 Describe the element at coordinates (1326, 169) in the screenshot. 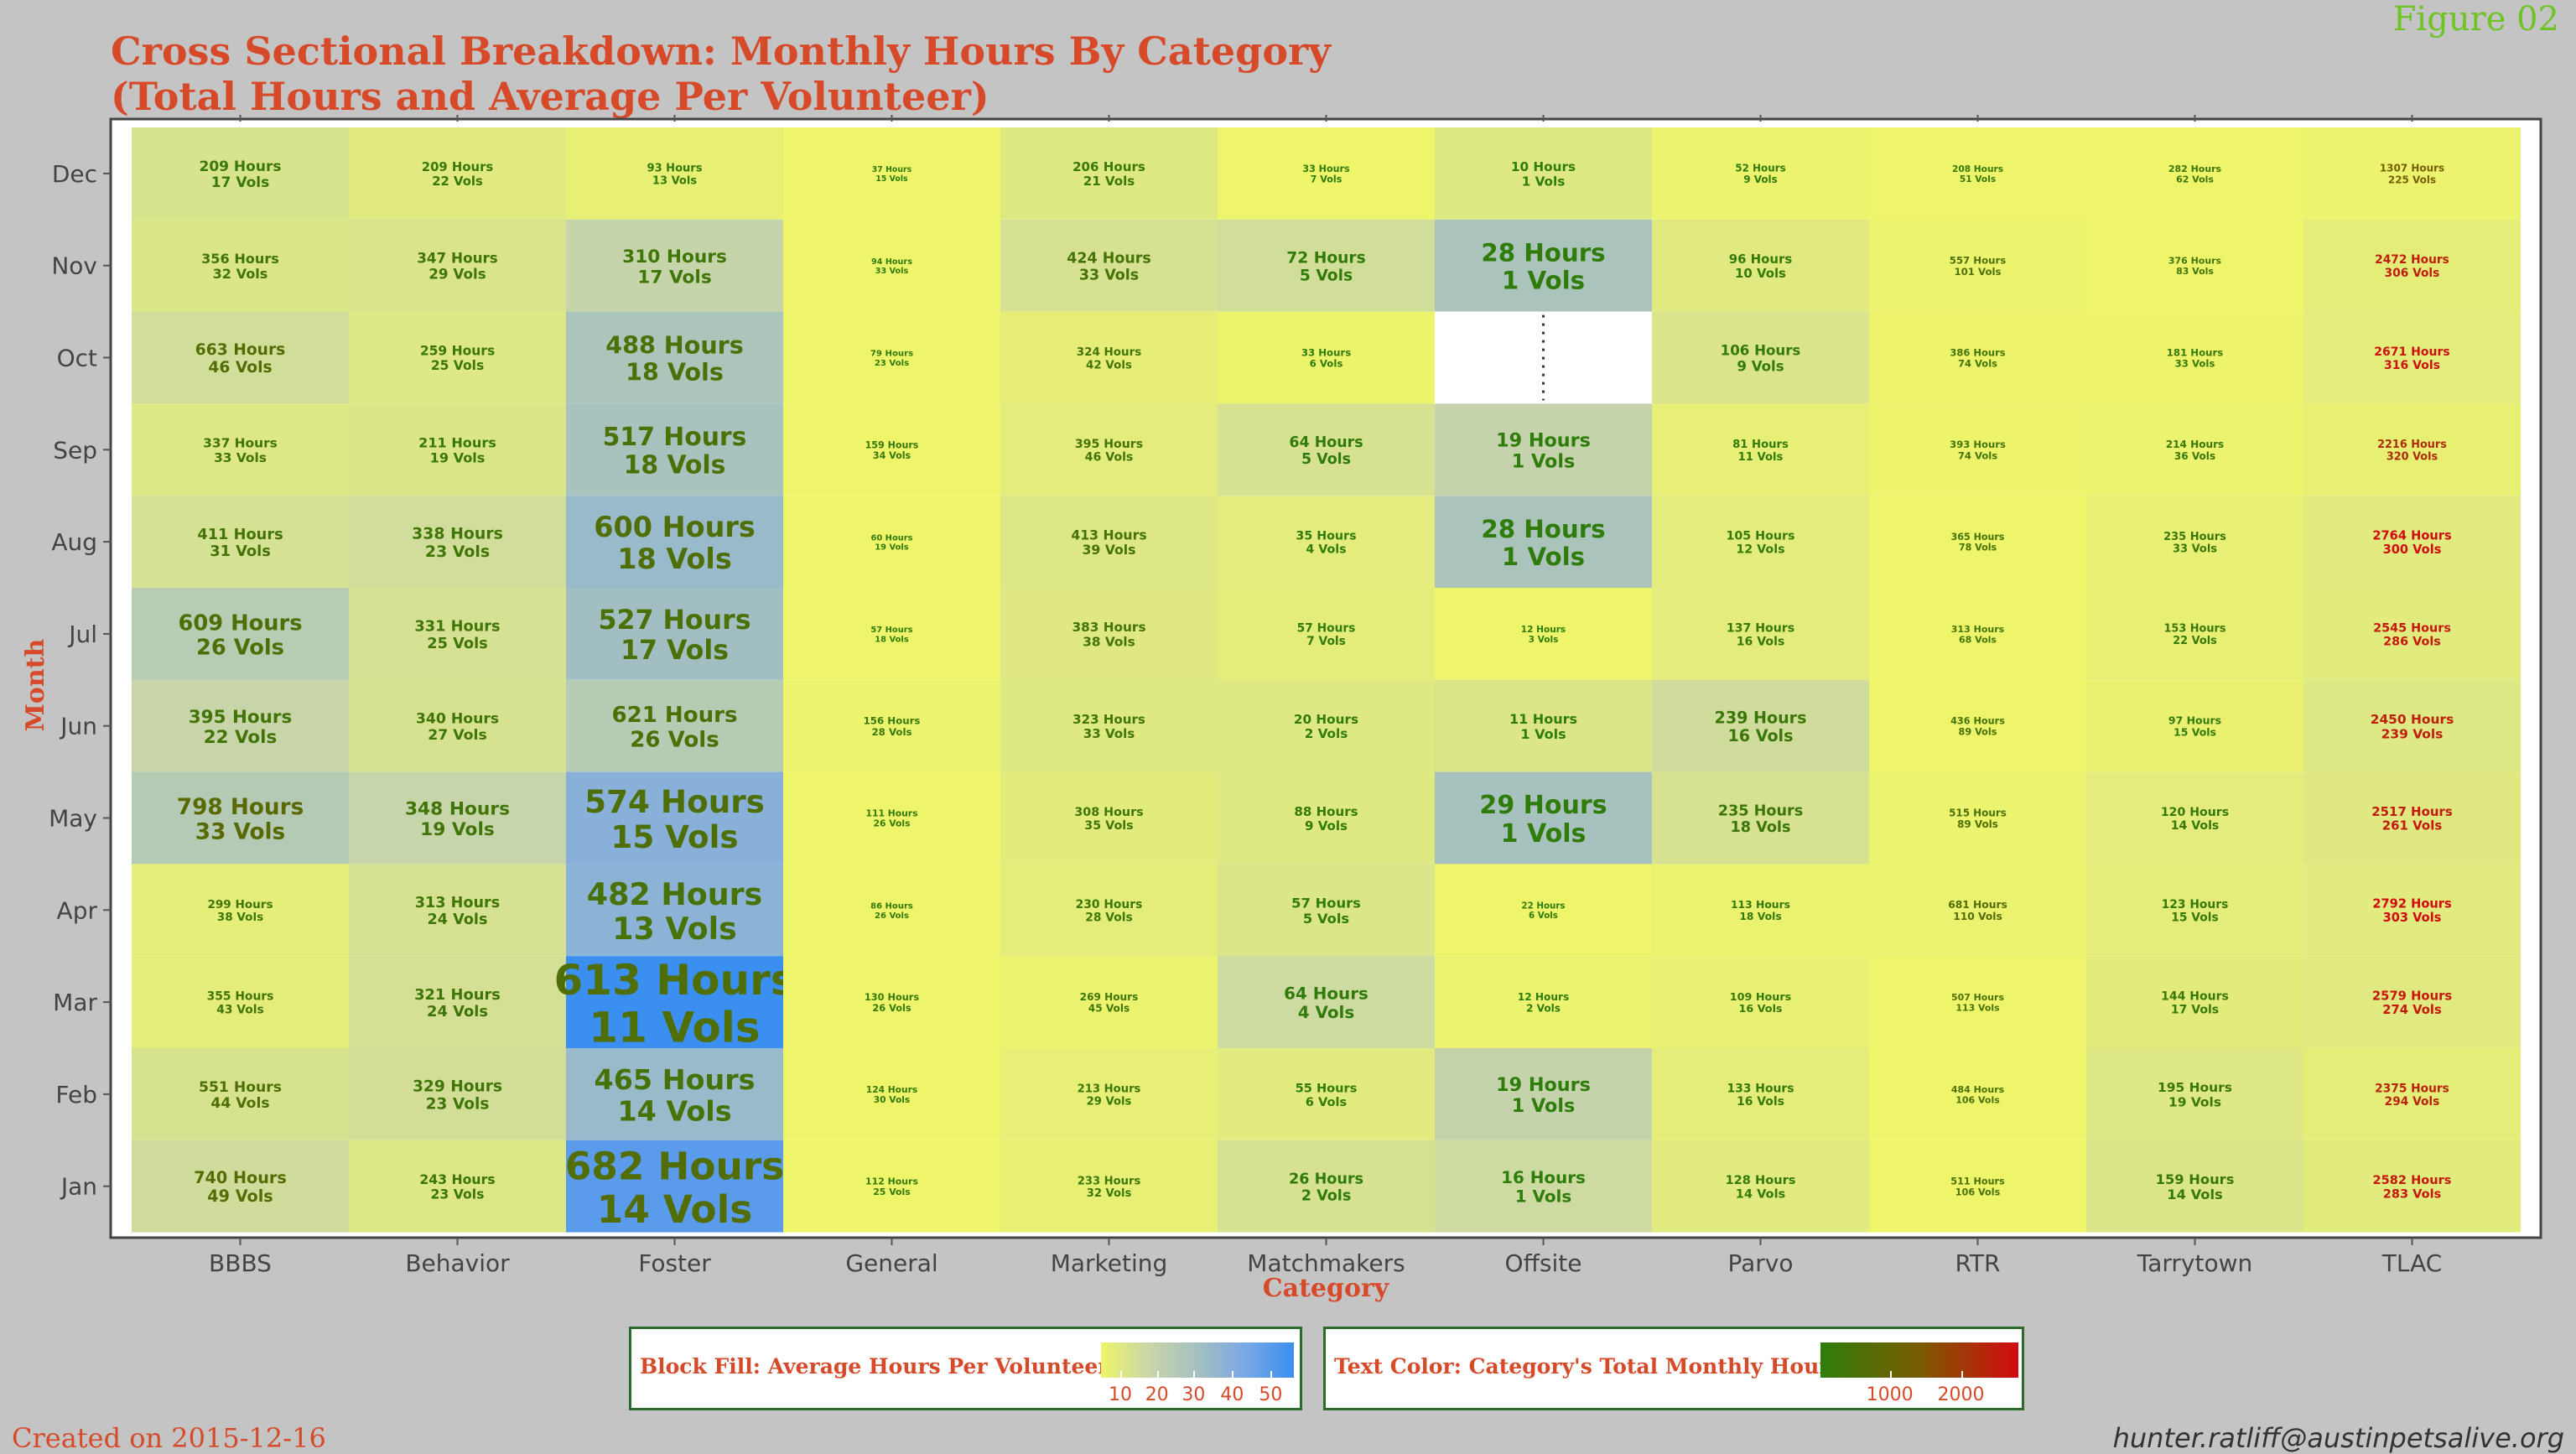

I see `cell-hours-label: 33 Hours` at that location.